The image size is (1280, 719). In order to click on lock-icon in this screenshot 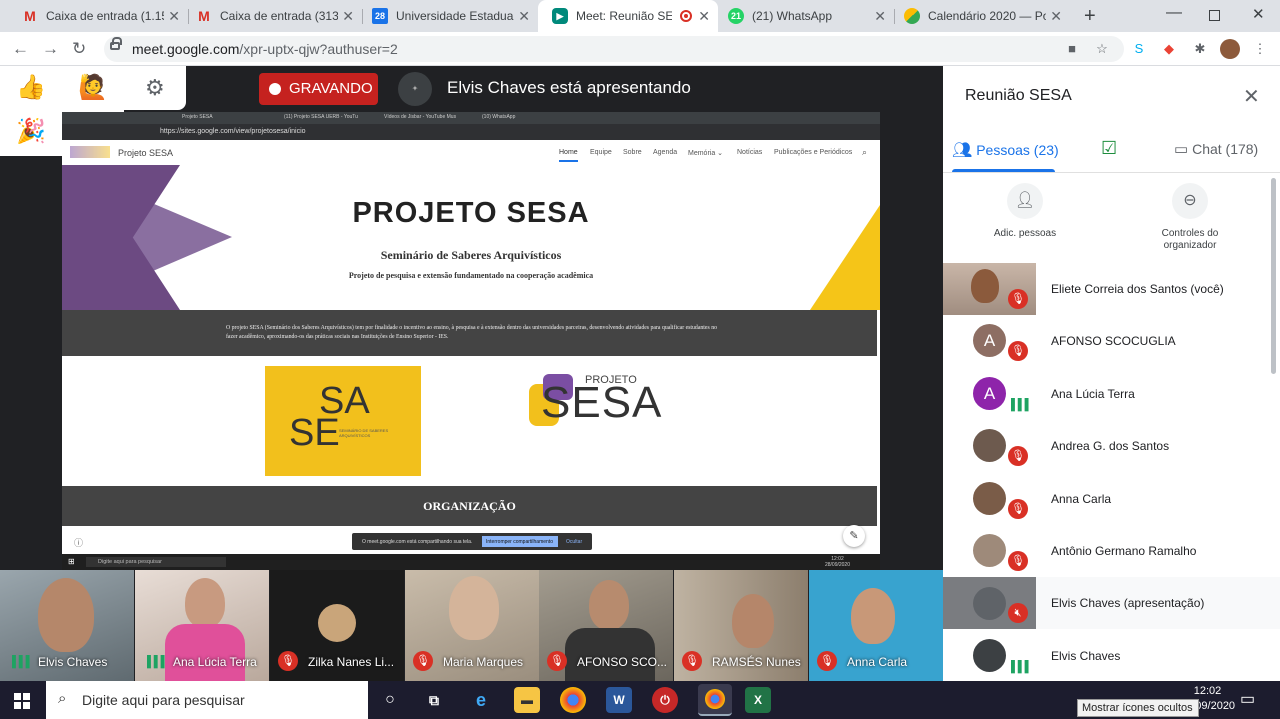, I will do `click(116, 43)`.